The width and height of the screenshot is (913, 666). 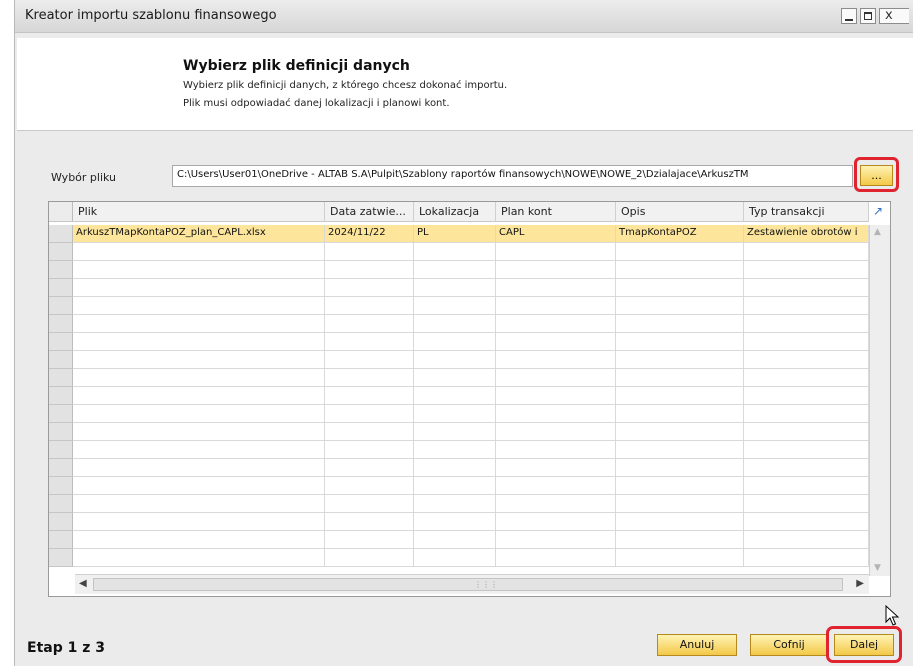 What do you see at coordinates (877, 232) in the screenshot?
I see `scroll-up-icon: ▲` at bounding box center [877, 232].